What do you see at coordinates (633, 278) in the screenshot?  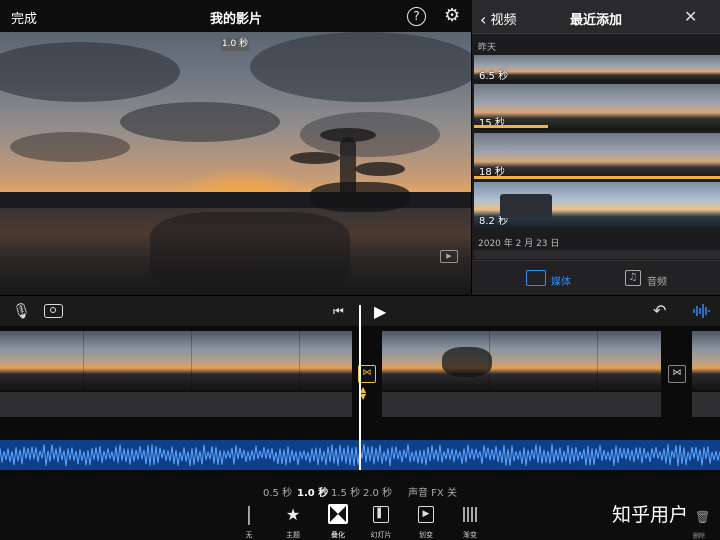 I see `music-note-icon: ♫` at bounding box center [633, 278].